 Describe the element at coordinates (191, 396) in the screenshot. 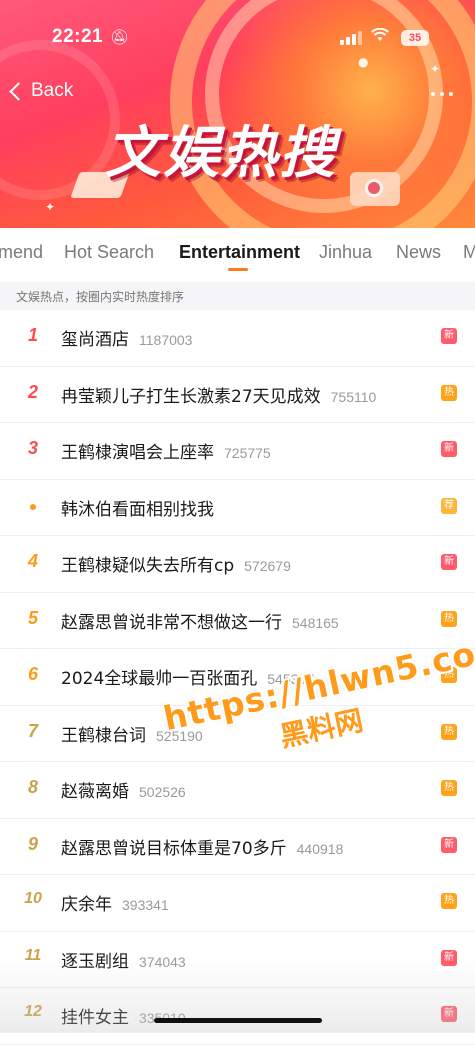

I see `item-title: 冉莹颖儿子打生长激素27天见成效` at that location.